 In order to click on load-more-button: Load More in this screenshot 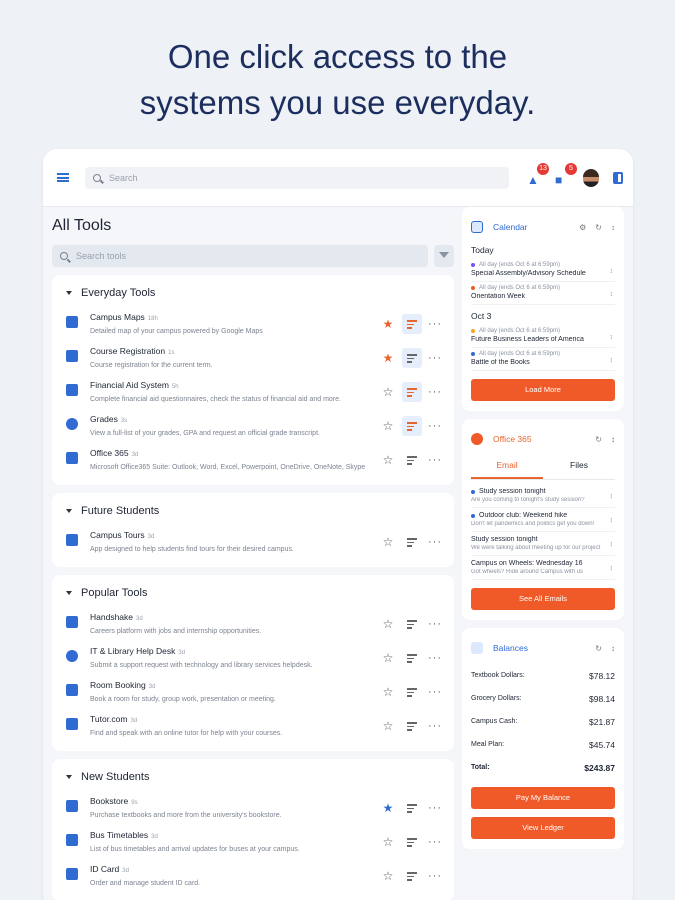, I will do `click(543, 390)`.